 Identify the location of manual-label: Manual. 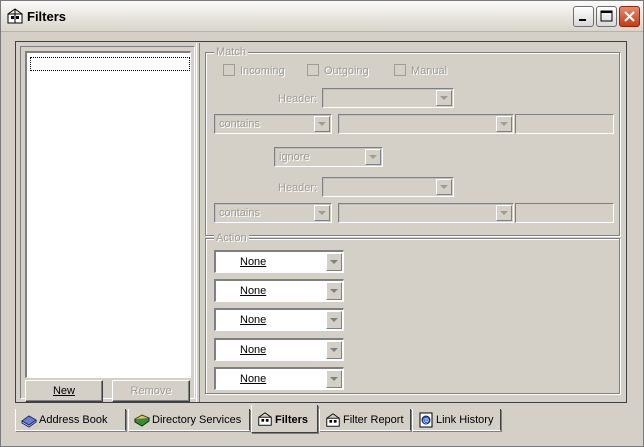
(429, 71).